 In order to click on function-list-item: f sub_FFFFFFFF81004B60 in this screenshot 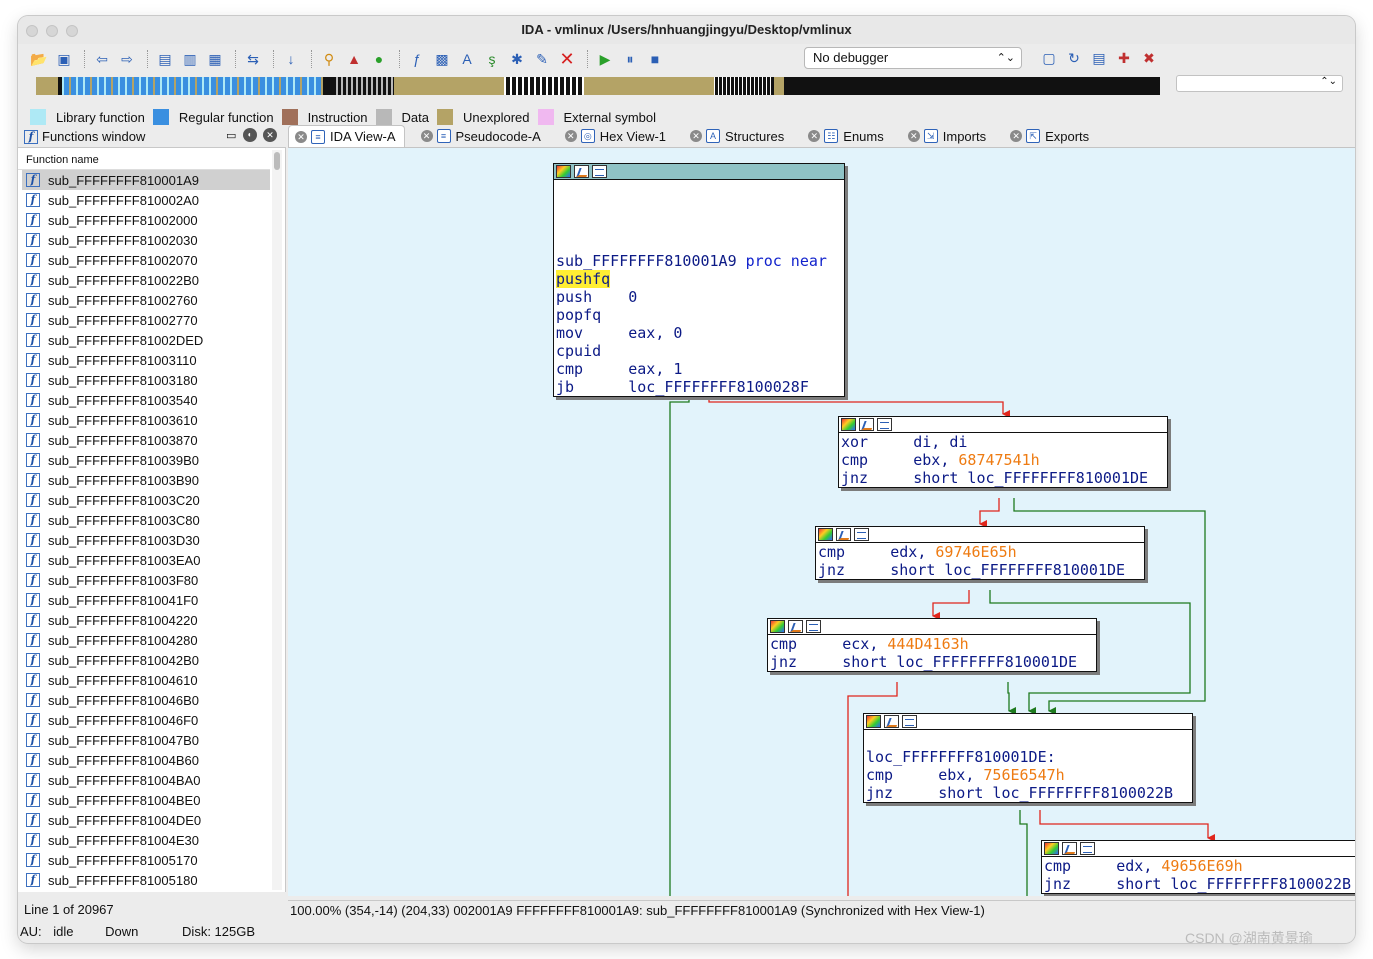, I will do `click(146, 760)`.